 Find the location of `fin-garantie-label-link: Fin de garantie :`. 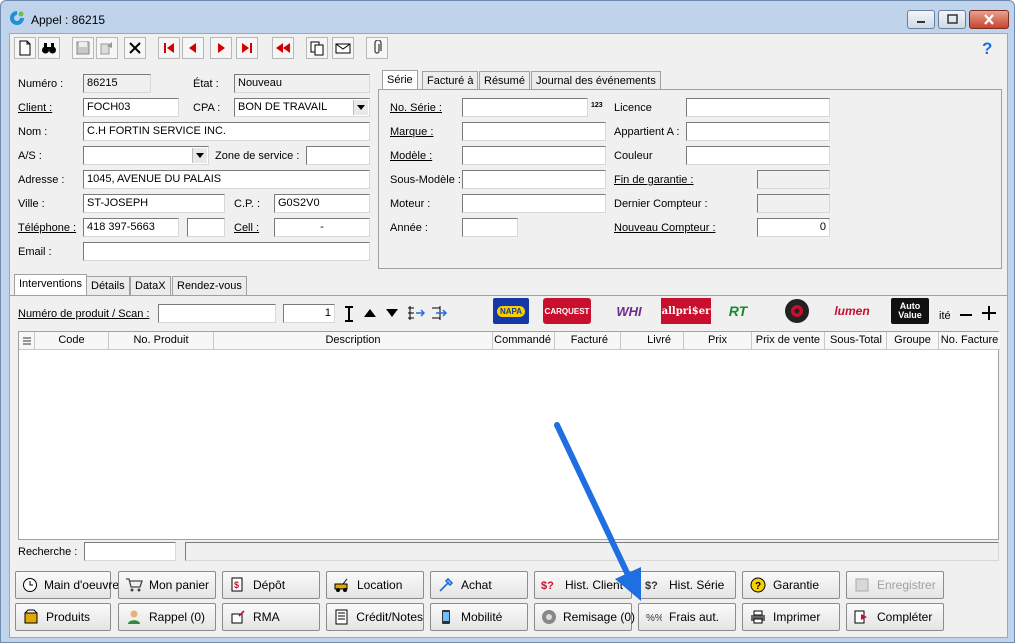

fin-garantie-label-link: Fin de garantie : is located at coordinates (654, 180).